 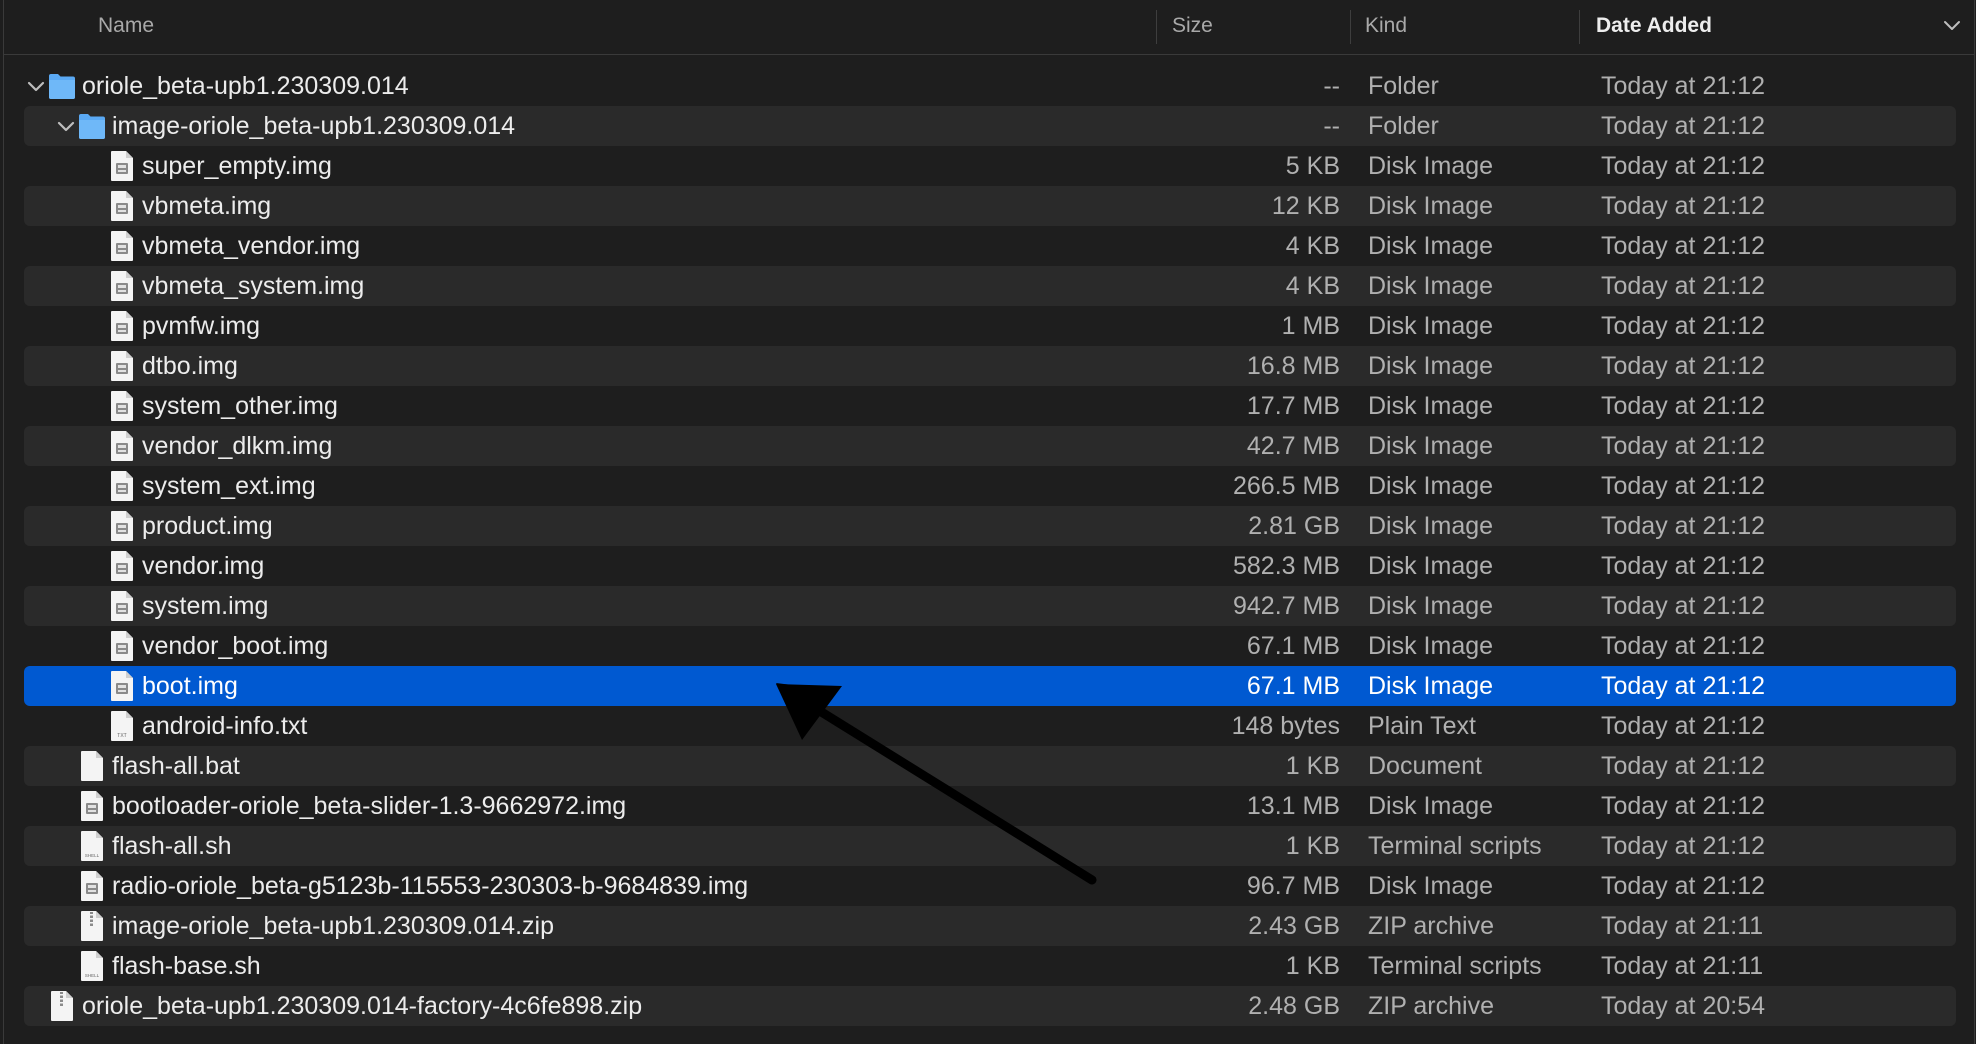 What do you see at coordinates (1331, 126) in the screenshot?
I see `file-size: --` at bounding box center [1331, 126].